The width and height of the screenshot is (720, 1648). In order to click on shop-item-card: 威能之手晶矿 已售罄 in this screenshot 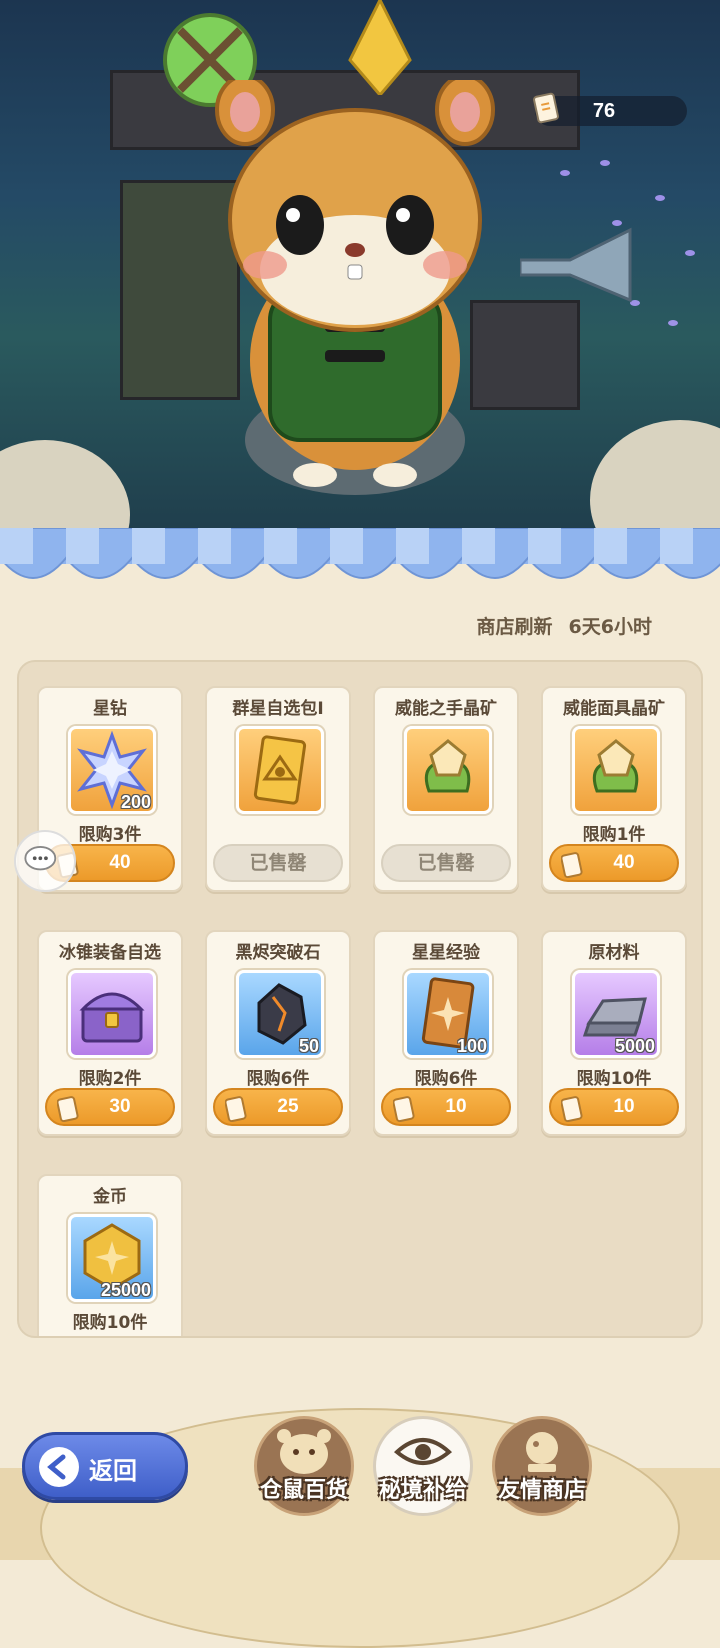, I will do `click(446, 789)`.